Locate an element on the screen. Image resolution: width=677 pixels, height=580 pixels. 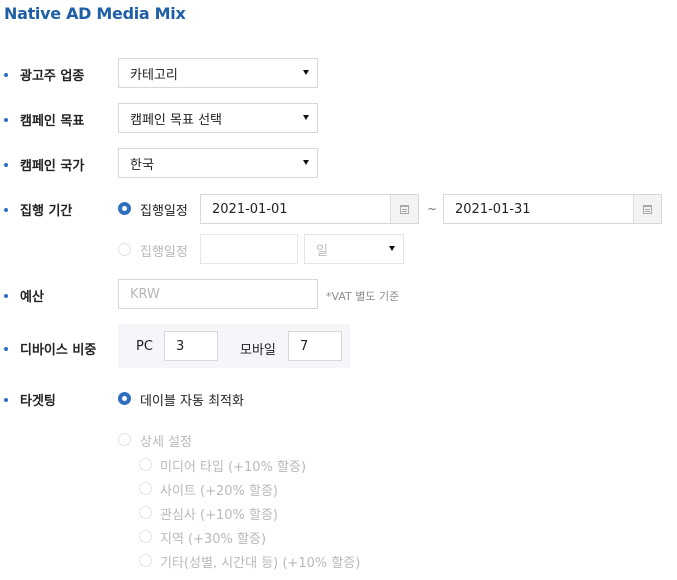
end-date-calendar-button is located at coordinates (647, 209).